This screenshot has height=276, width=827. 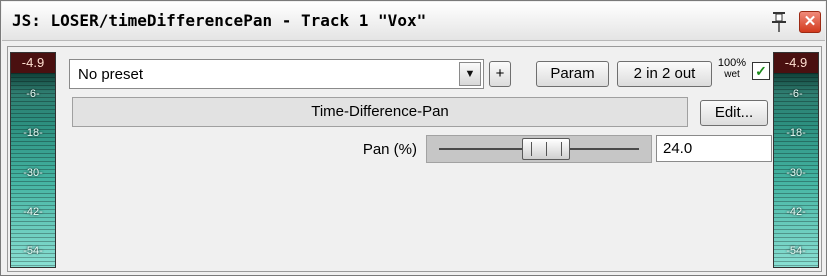 What do you see at coordinates (796, 63) in the screenshot?
I see `output-peak-readout: -4.9` at bounding box center [796, 63].